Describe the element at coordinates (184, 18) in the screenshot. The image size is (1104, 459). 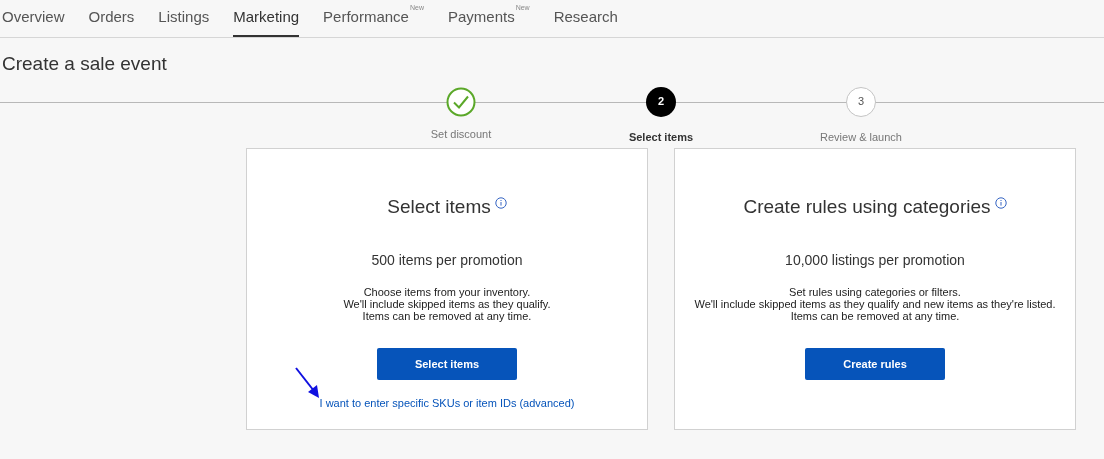
I see `nav-tab: Listings` at that location.